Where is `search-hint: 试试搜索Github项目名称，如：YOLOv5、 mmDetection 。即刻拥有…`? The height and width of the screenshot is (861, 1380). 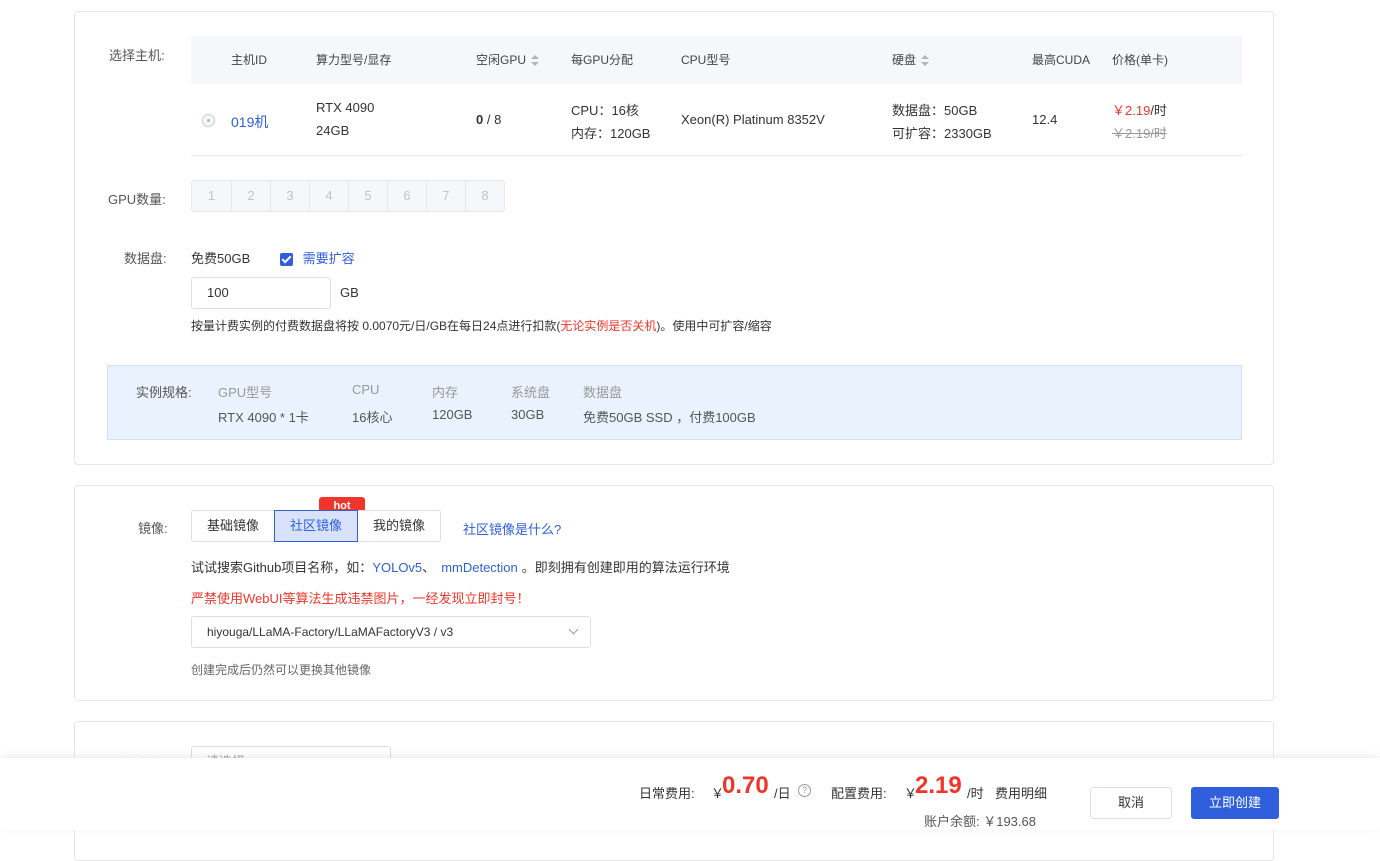 search-hint: 试试搜索Github项目名称，如：YOLOv5、 mmDetection 。即刻拥有… is located at coordinates (460, 566).